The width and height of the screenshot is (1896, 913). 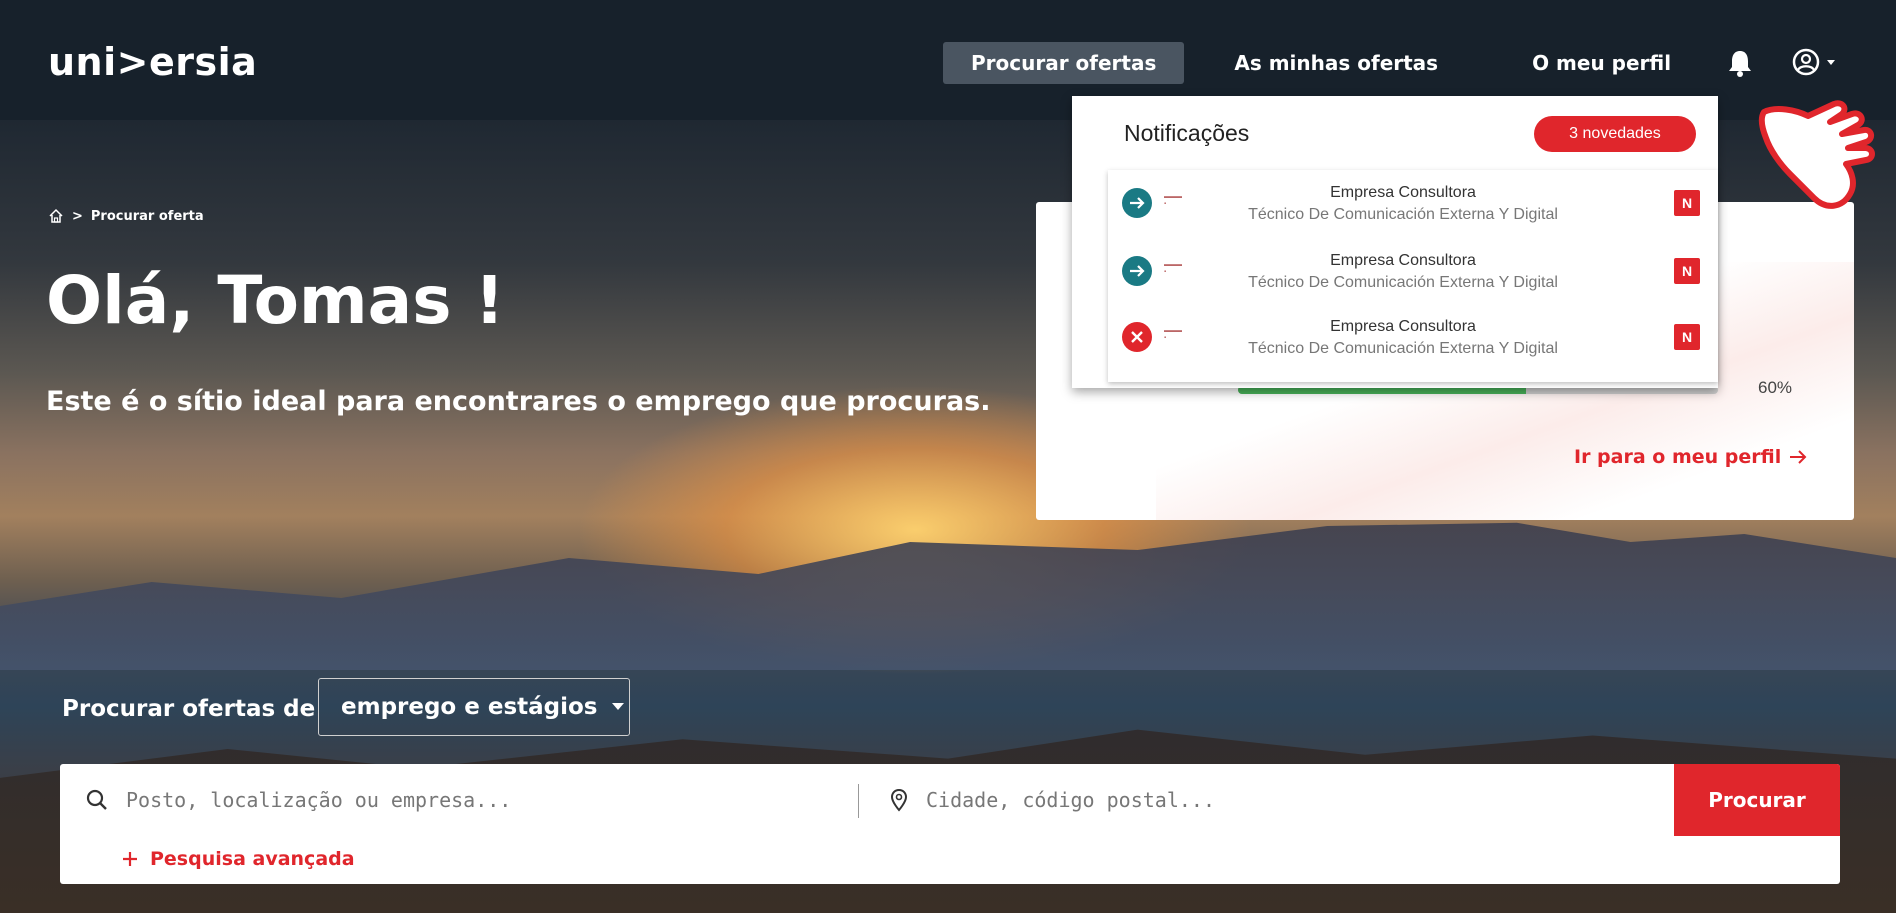 What do you see at coordinates (1064, 63) in the screenshot?
I see `nav-procurar-ofertas: Procurar ofertas` at bounding box center [1064, 63].